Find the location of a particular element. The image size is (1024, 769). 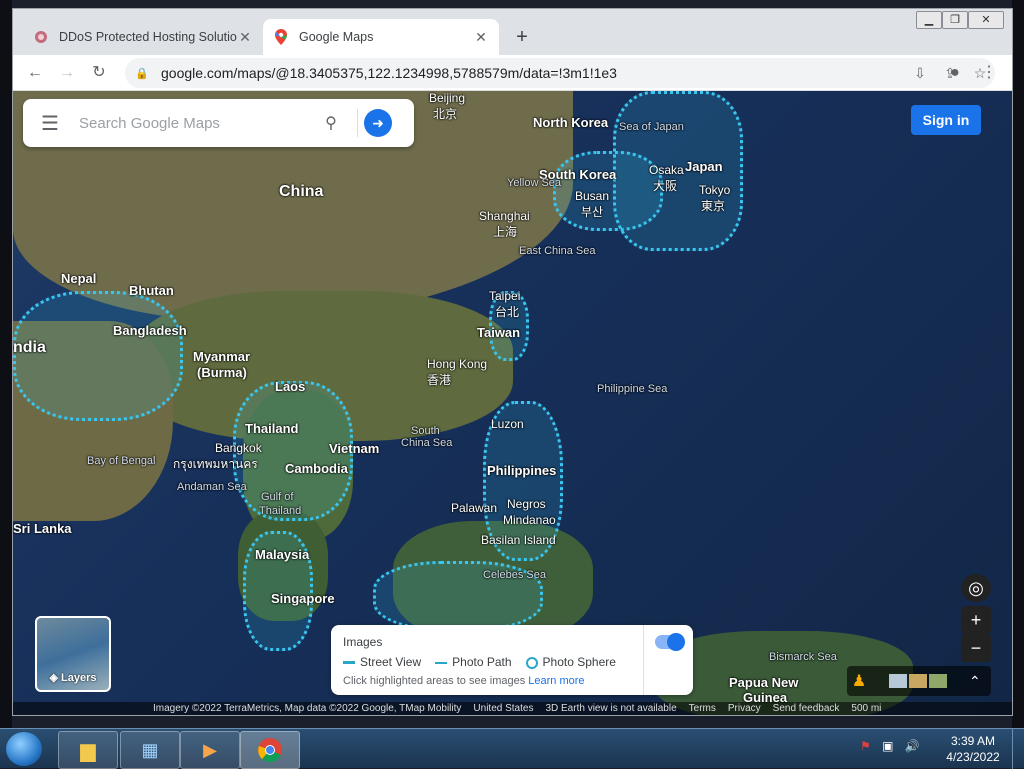

label-luzon: Luzon is located at coordinates (507, 424).